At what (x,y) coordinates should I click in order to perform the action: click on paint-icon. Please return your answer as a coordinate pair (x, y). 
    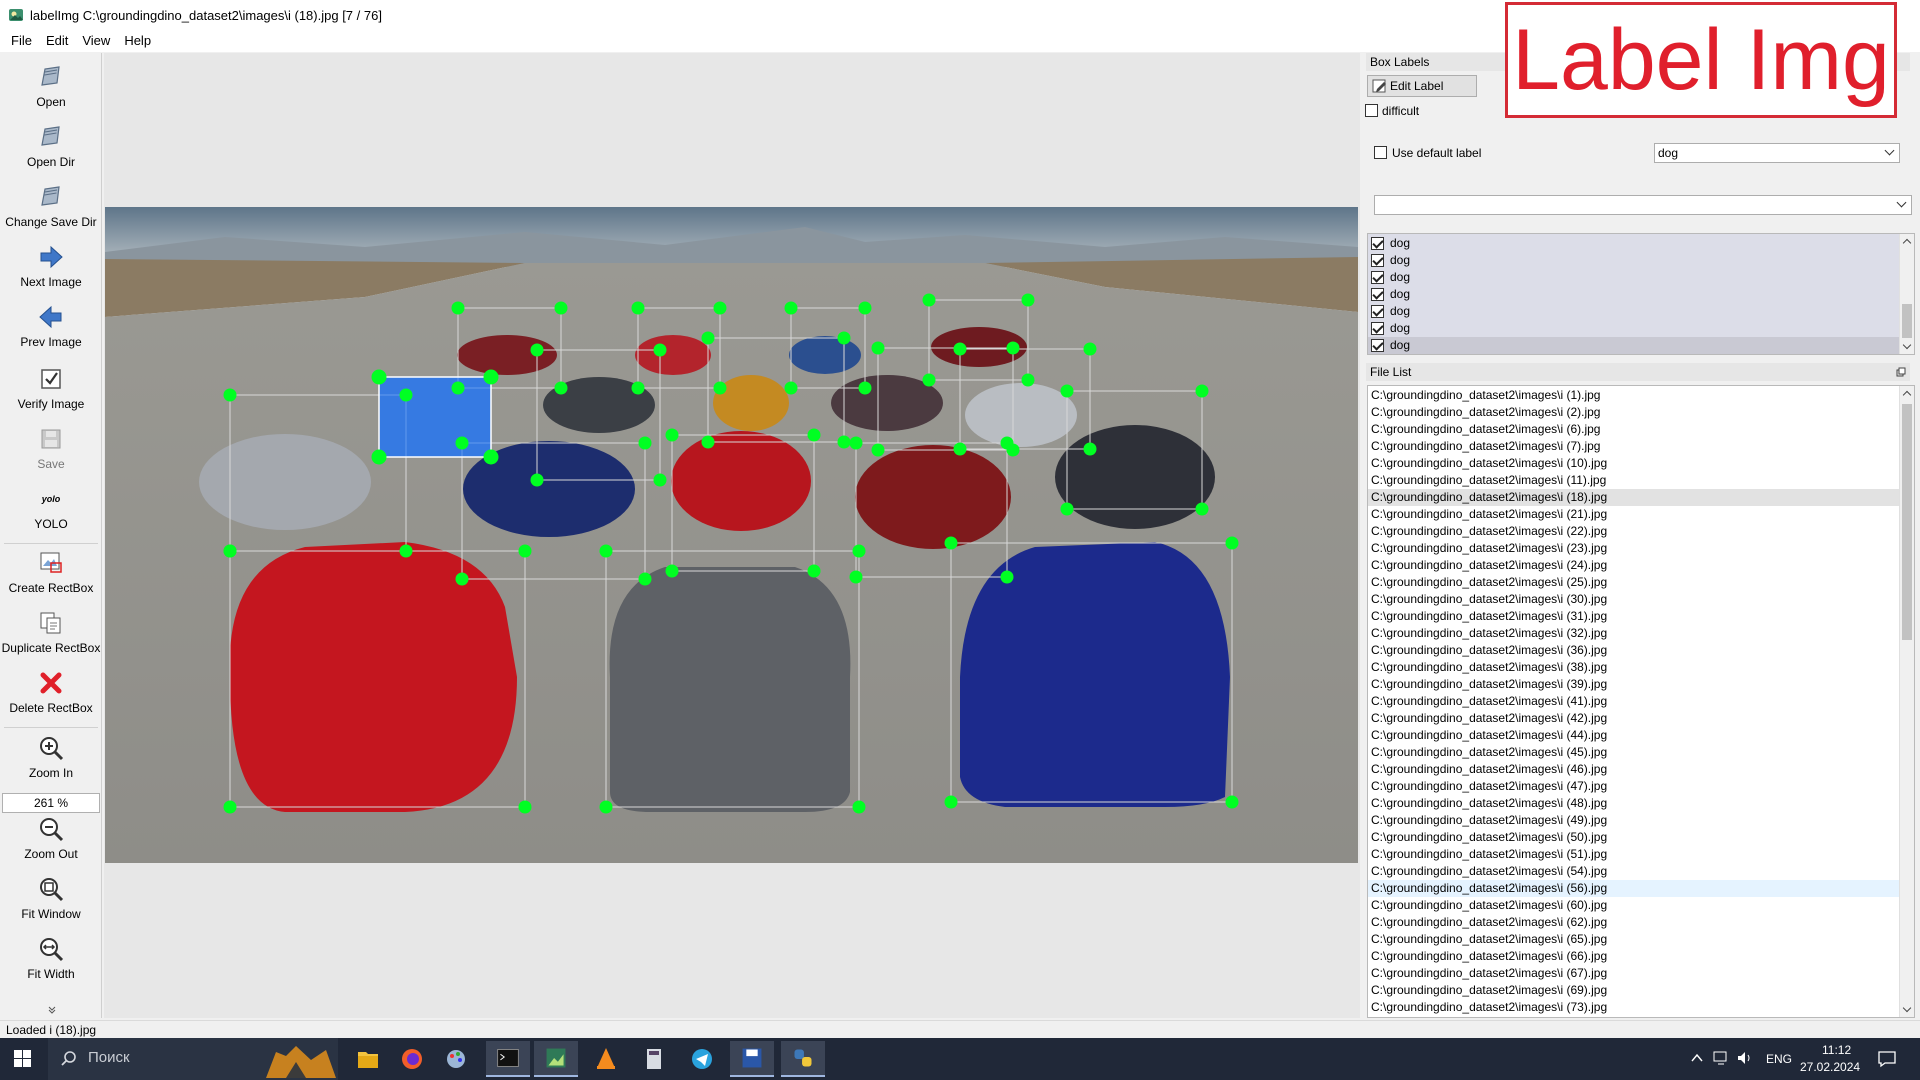
    Looking at the image, I should click on (456, 1059).